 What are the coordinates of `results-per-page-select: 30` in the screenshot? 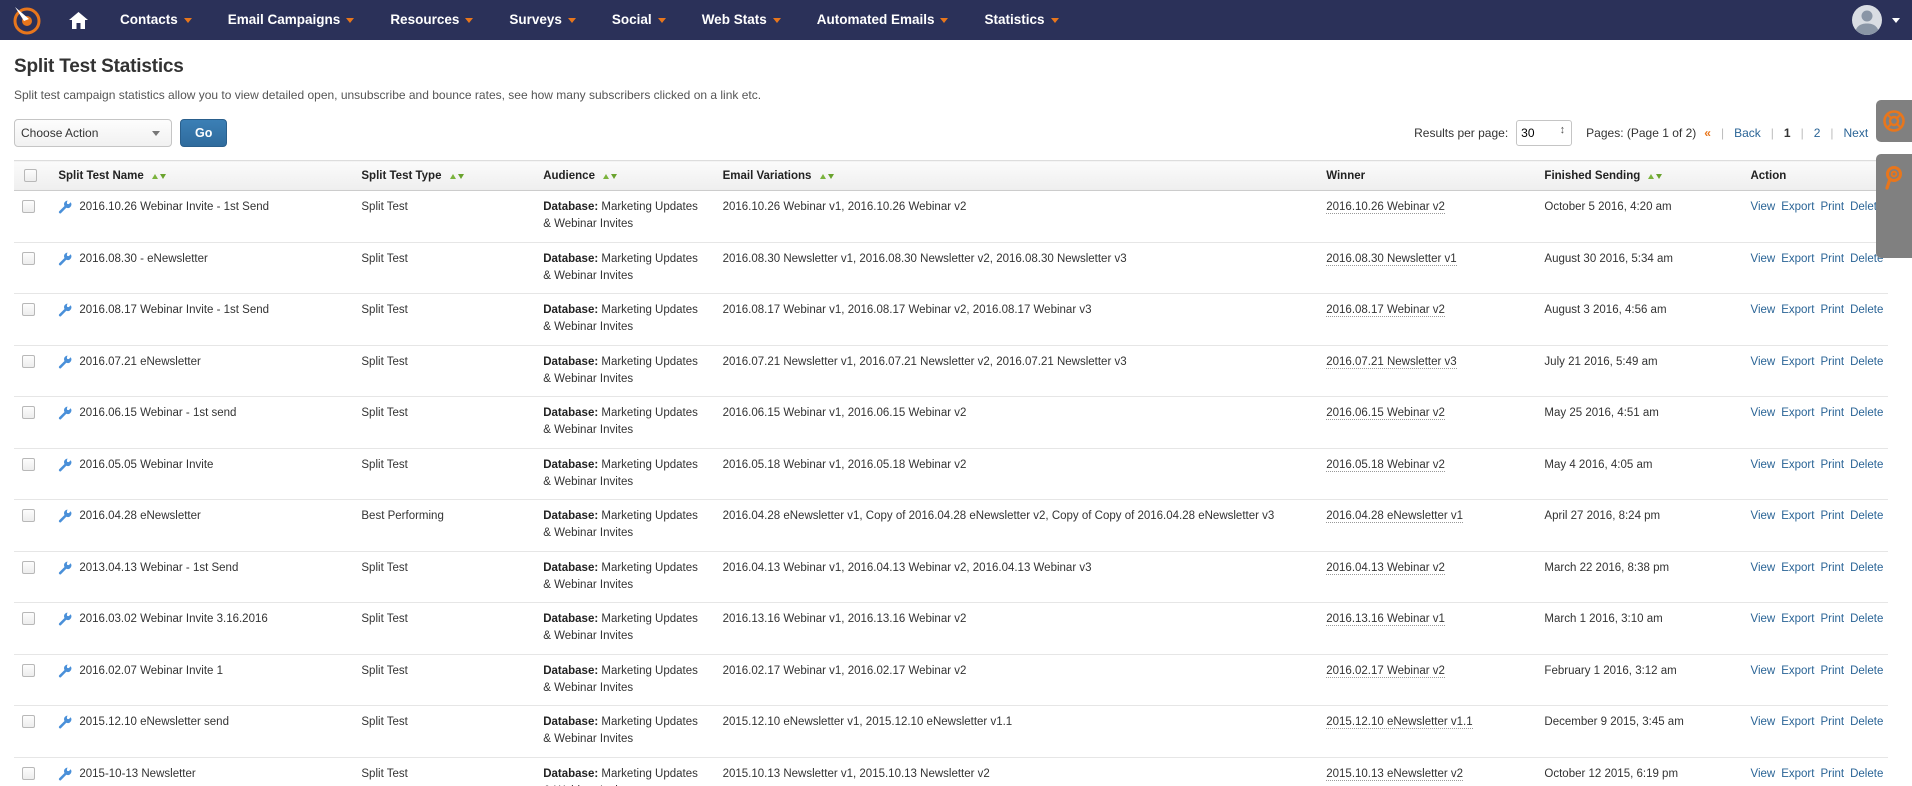 It's located at (1544, 133).